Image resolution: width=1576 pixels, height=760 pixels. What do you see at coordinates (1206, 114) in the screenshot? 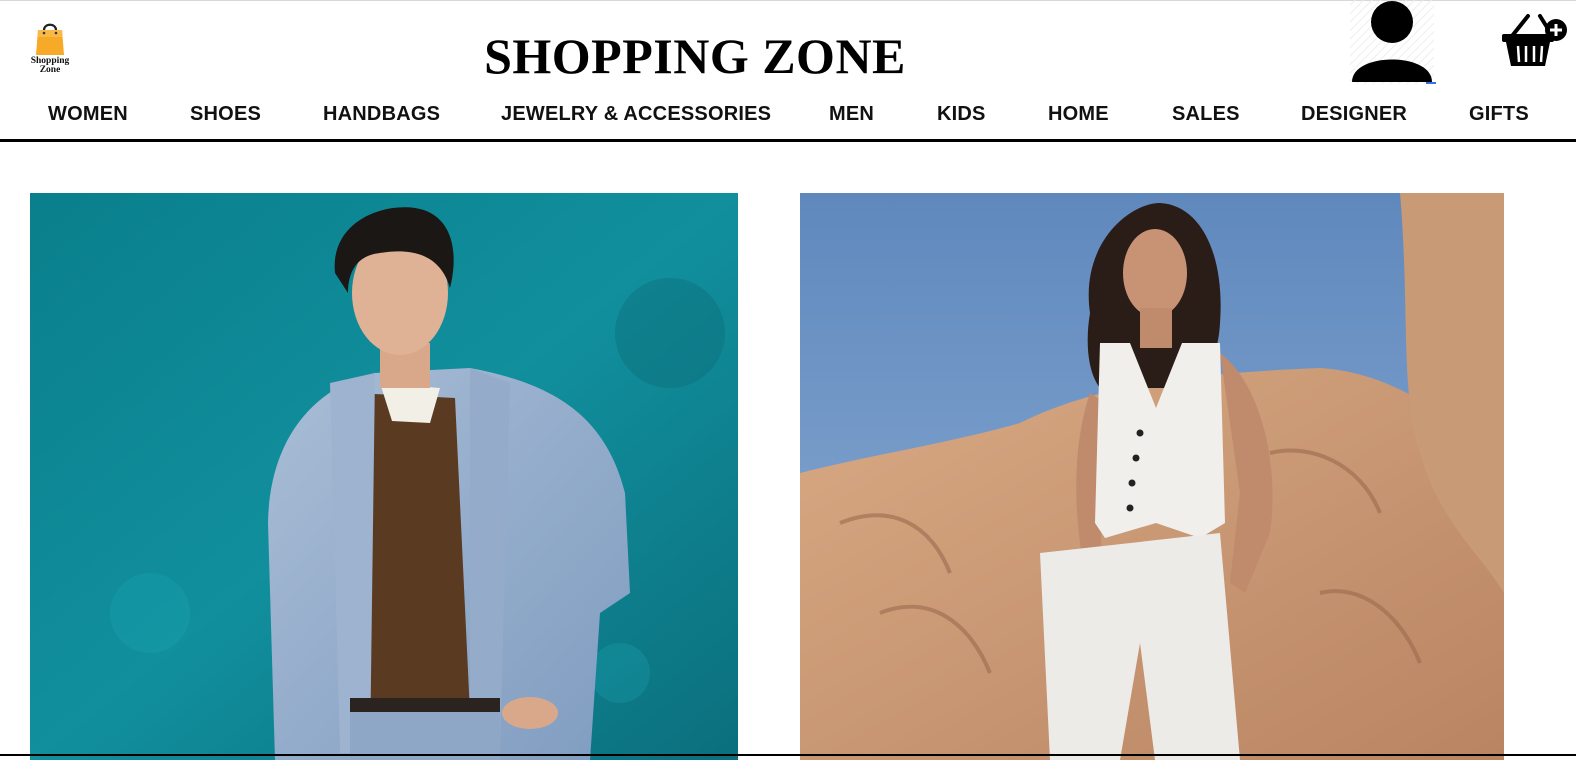
I see `nav-item-sales: SALES` at bounding box center [1206, 114].